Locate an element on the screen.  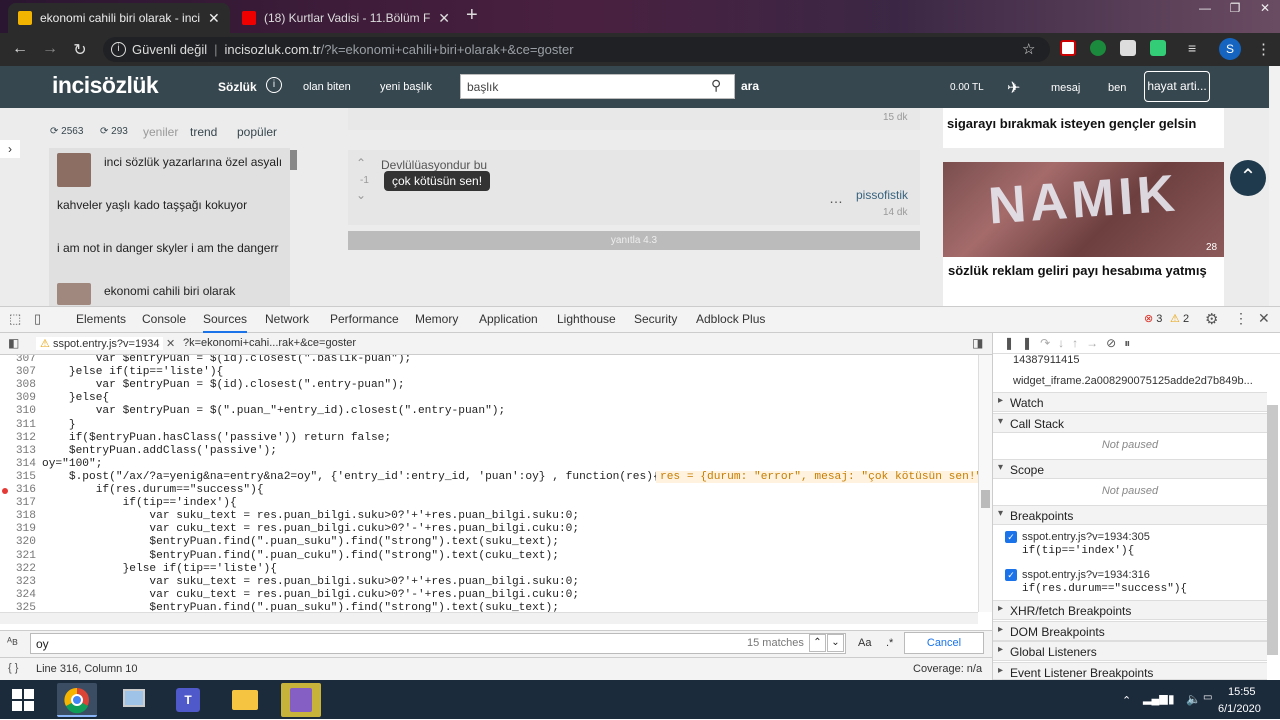
find-input: oy is located at coordinates (438, 643).